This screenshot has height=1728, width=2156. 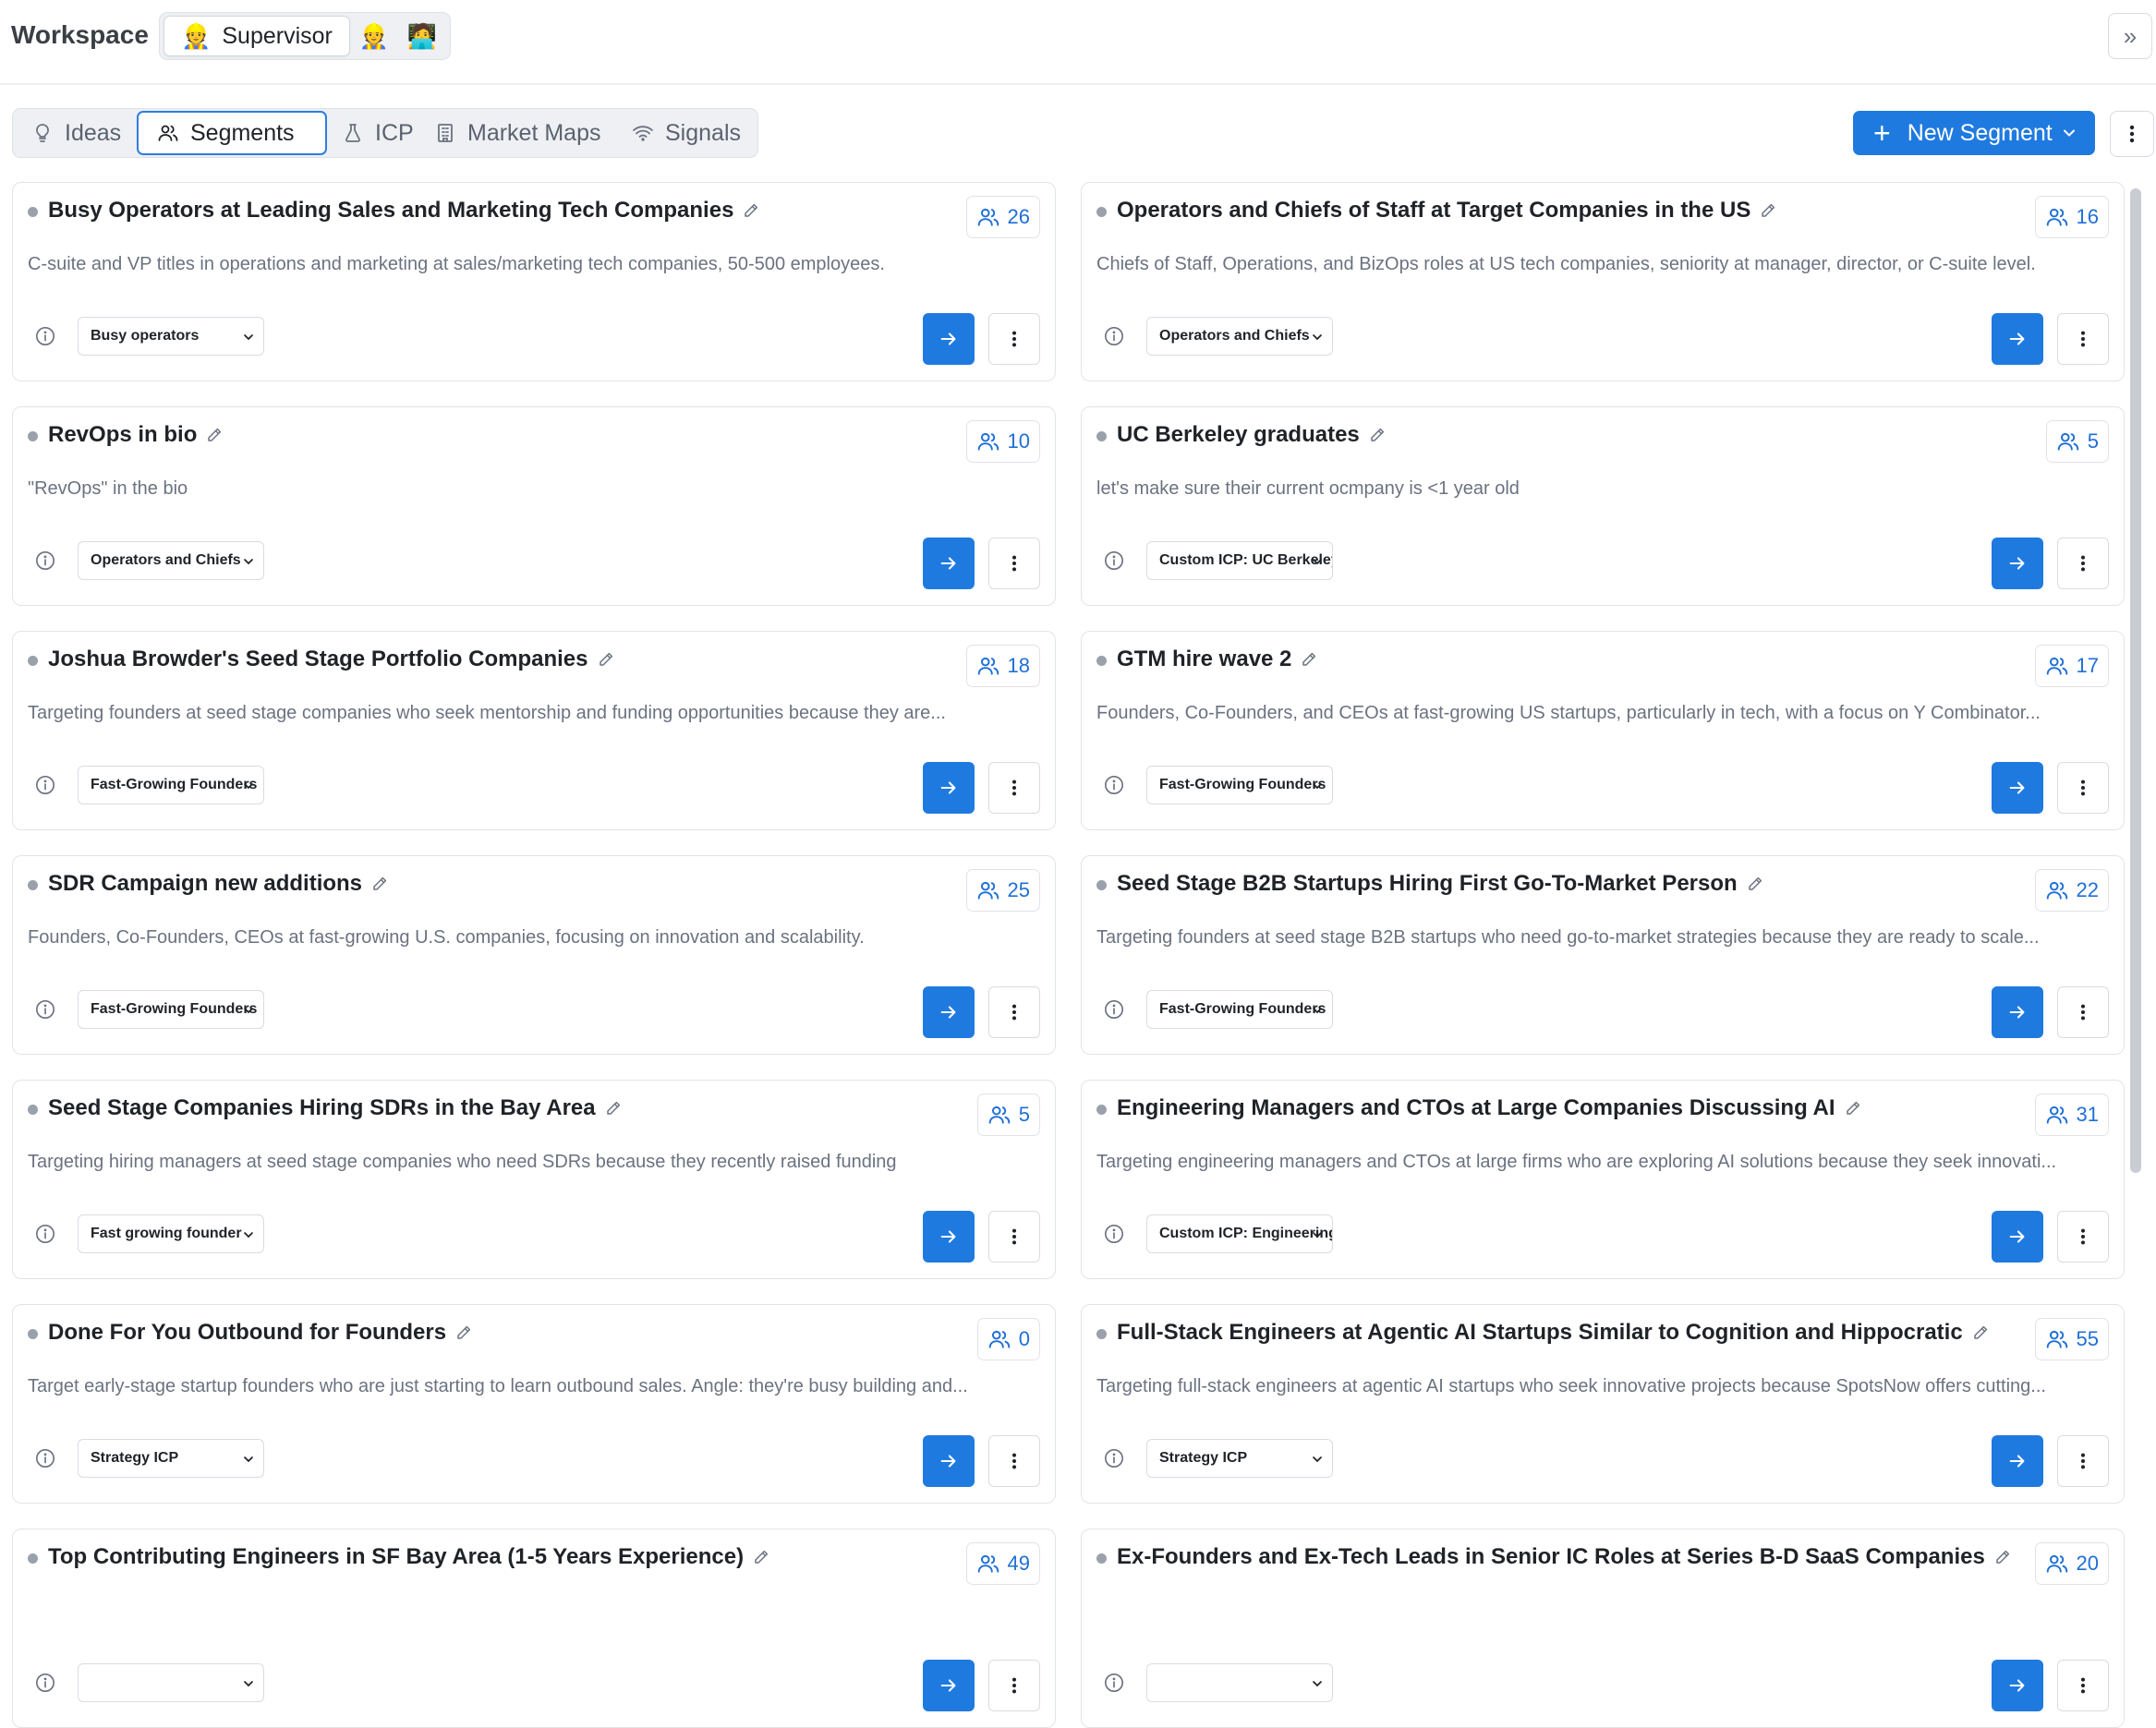 What do you see at coordinates (2071, 666) in the screenshot?
I see `member-count-badge: 17` at bounding box center [2071, 666].